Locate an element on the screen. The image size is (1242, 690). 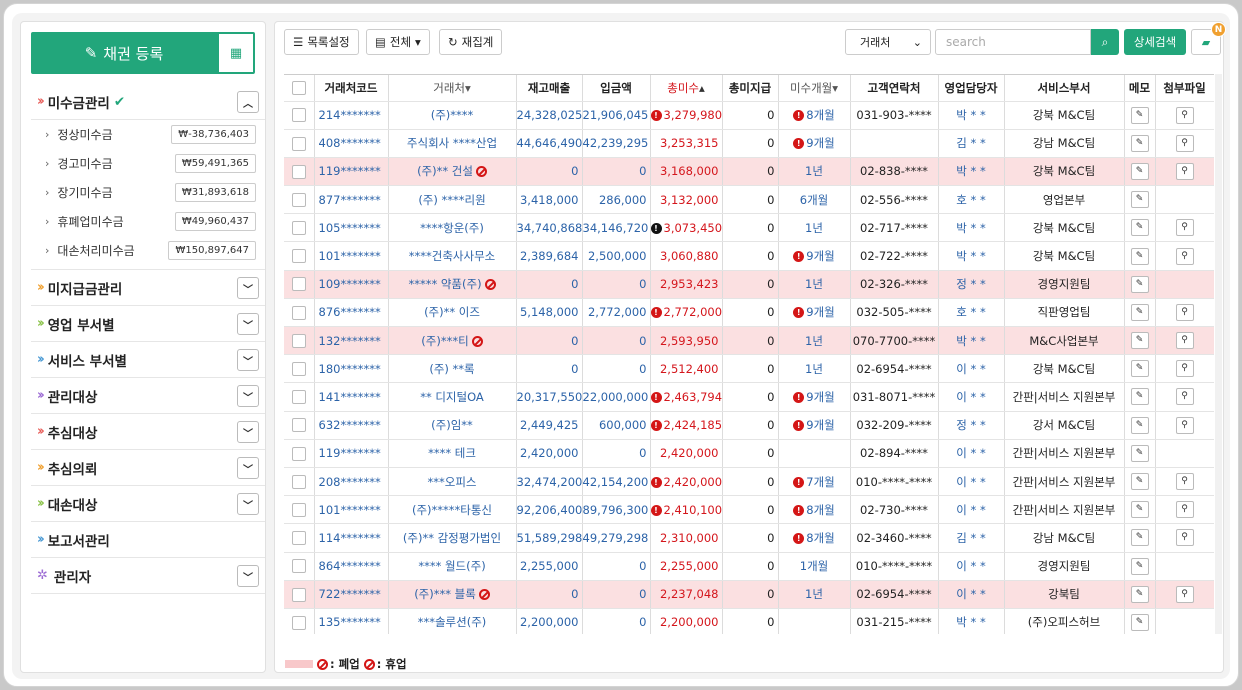
all-dropdown-button: ▤ 전체 ▾ is located at coordinates (398, 42).